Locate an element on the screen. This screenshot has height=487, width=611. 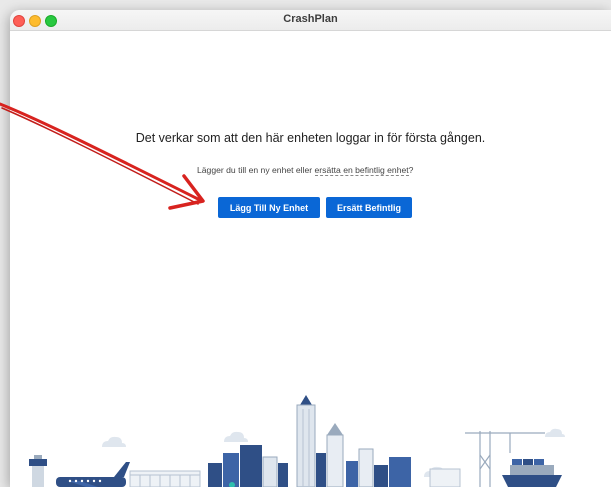
replace-existing-button: Ersätt Befintlig is located at coordinates (369, 207).